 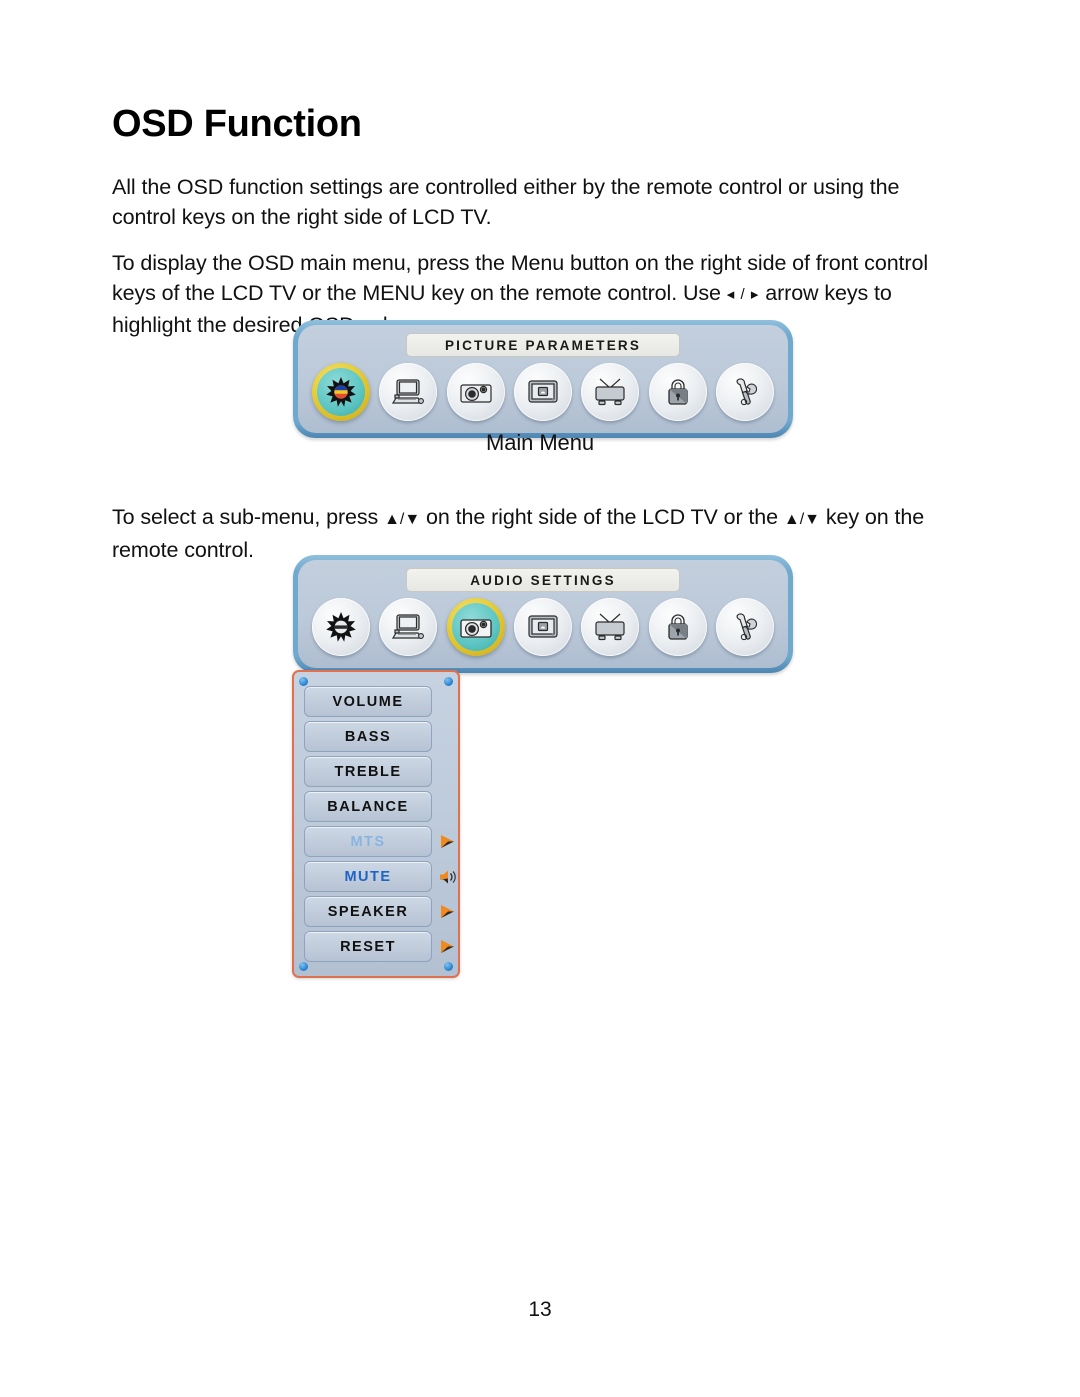 I want to click on audio-submenu-item-label: BALANCE, so click(x=368, y=806).